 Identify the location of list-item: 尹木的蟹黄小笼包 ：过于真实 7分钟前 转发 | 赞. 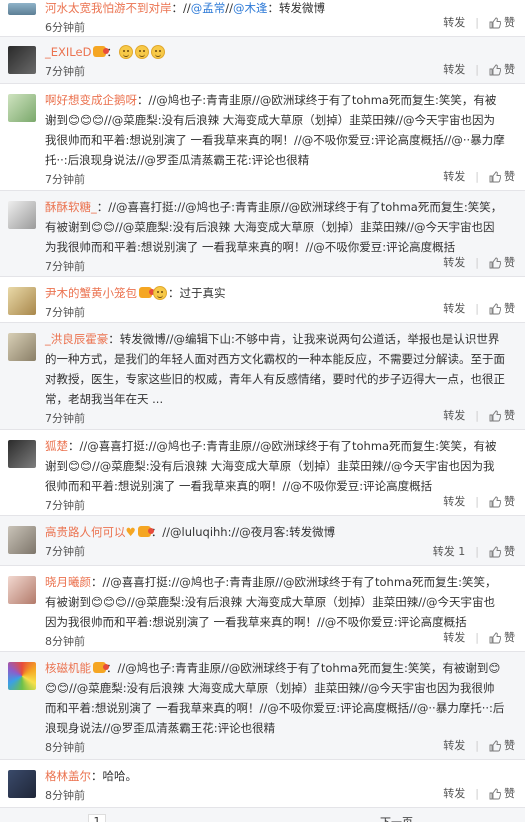
(262, 300).